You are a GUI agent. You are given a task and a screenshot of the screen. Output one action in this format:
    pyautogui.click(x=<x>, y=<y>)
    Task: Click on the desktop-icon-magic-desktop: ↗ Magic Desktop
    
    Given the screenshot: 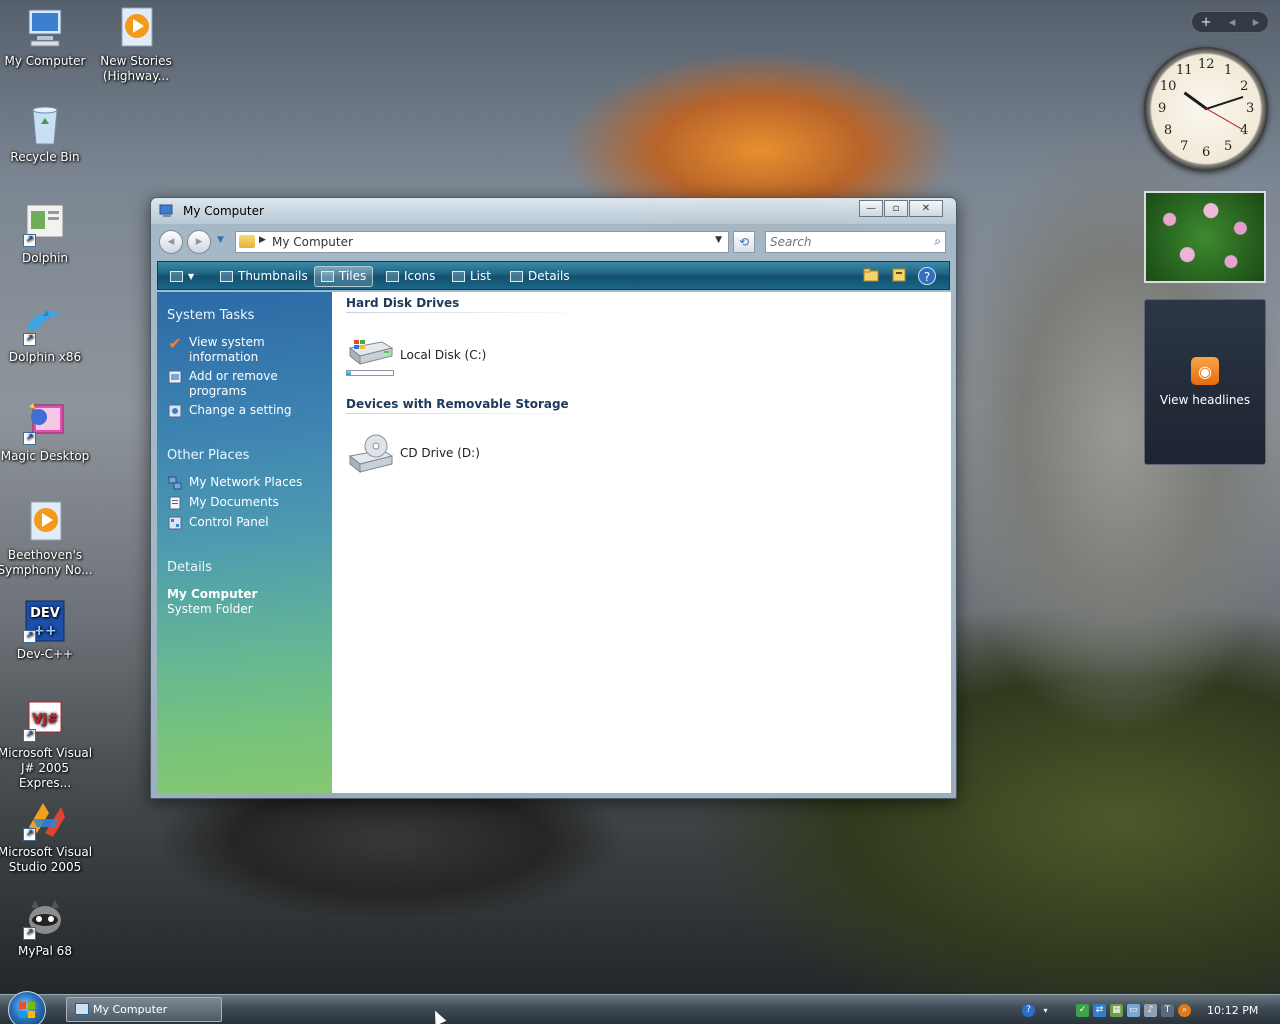 What is the action you would take?
    pyautogui.click(x=46, y=432)
    